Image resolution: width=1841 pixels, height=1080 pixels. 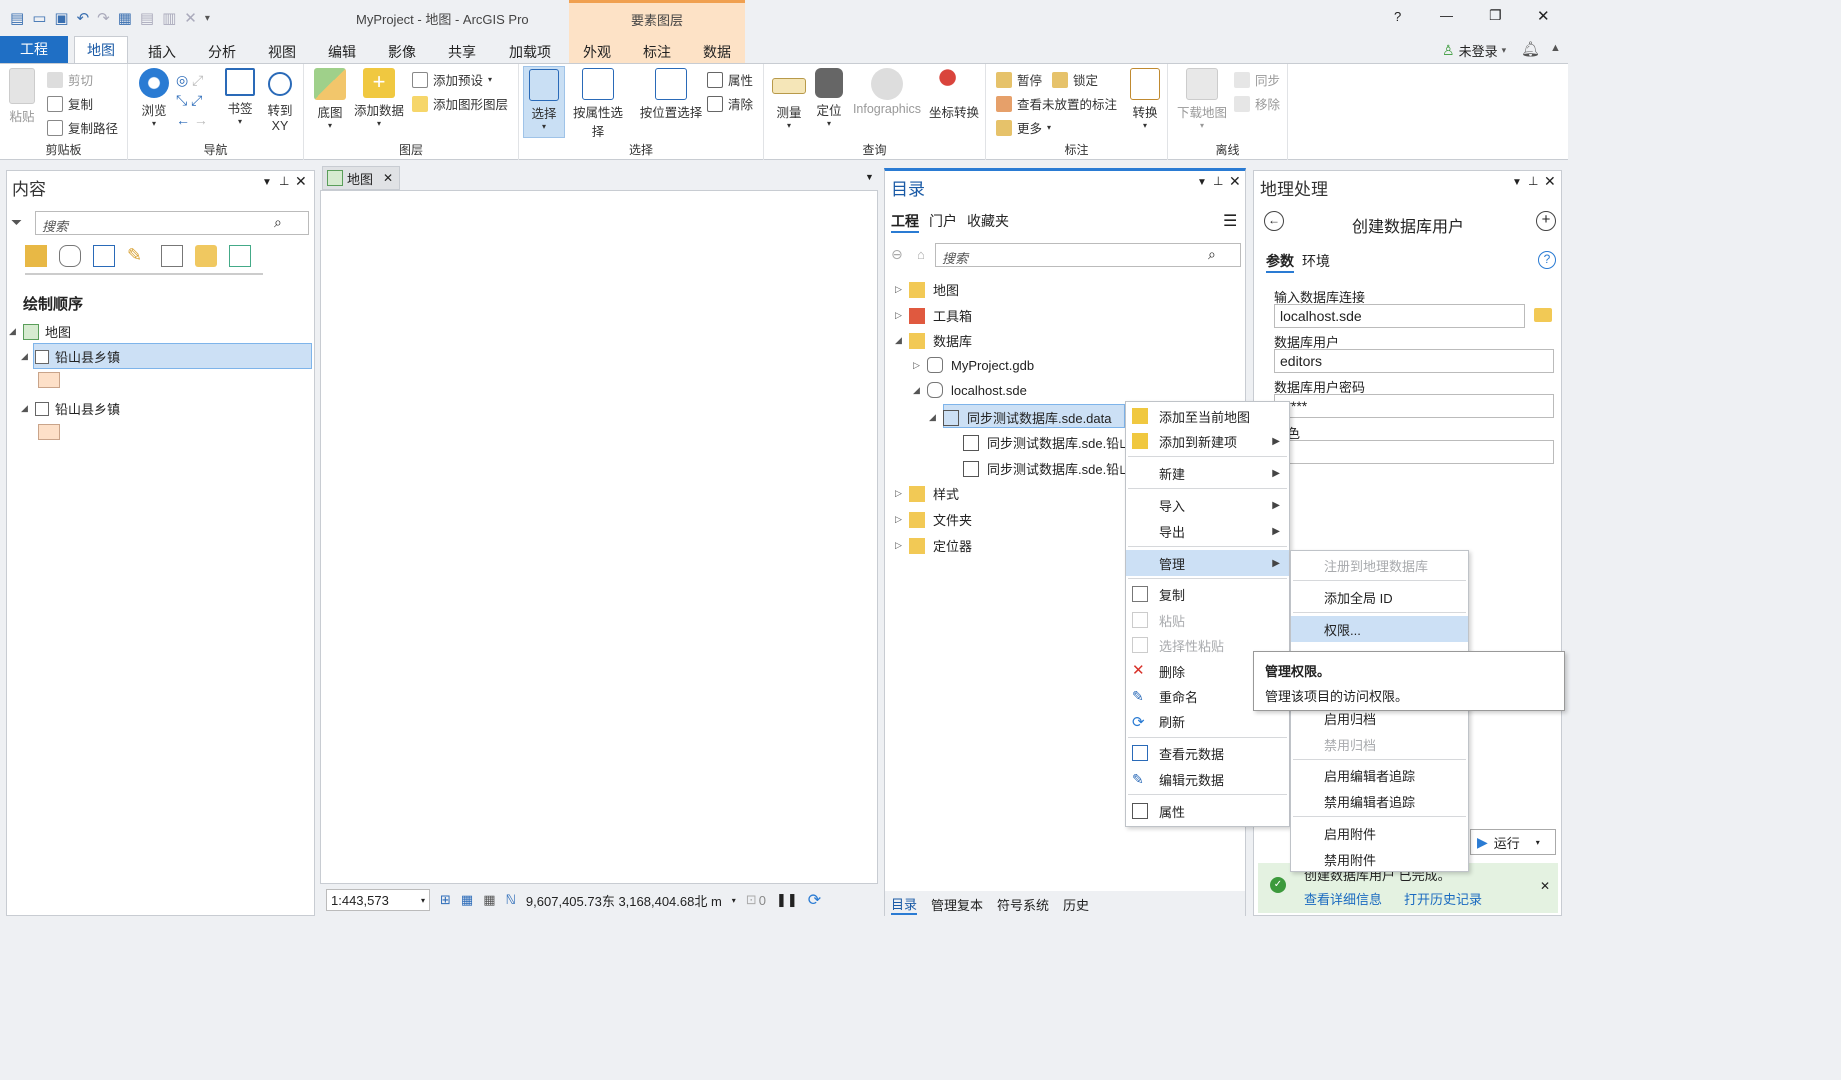 What do you see at coordinates (1379, 744) in the screenshot?
I see `submenu-disable-archiving: 禁用归档` at bounding box center [1379, 744].